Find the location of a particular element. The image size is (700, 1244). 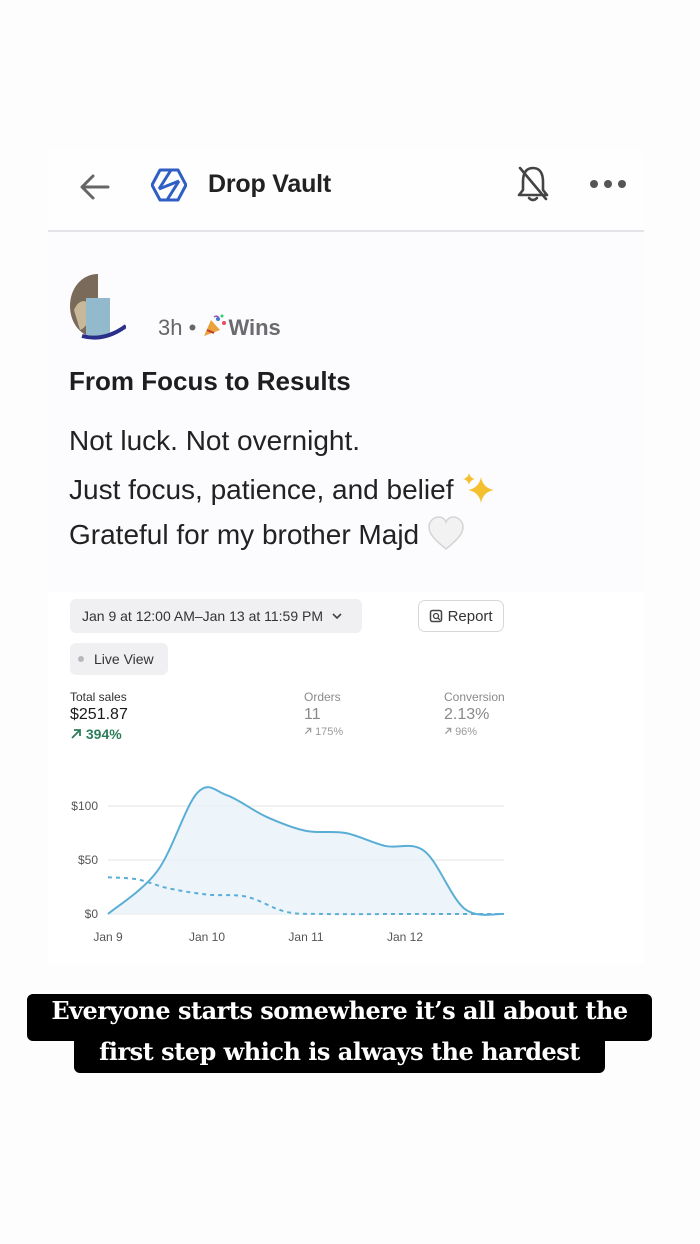

y-tick-label: $100 is located at coordinates (84, 806).